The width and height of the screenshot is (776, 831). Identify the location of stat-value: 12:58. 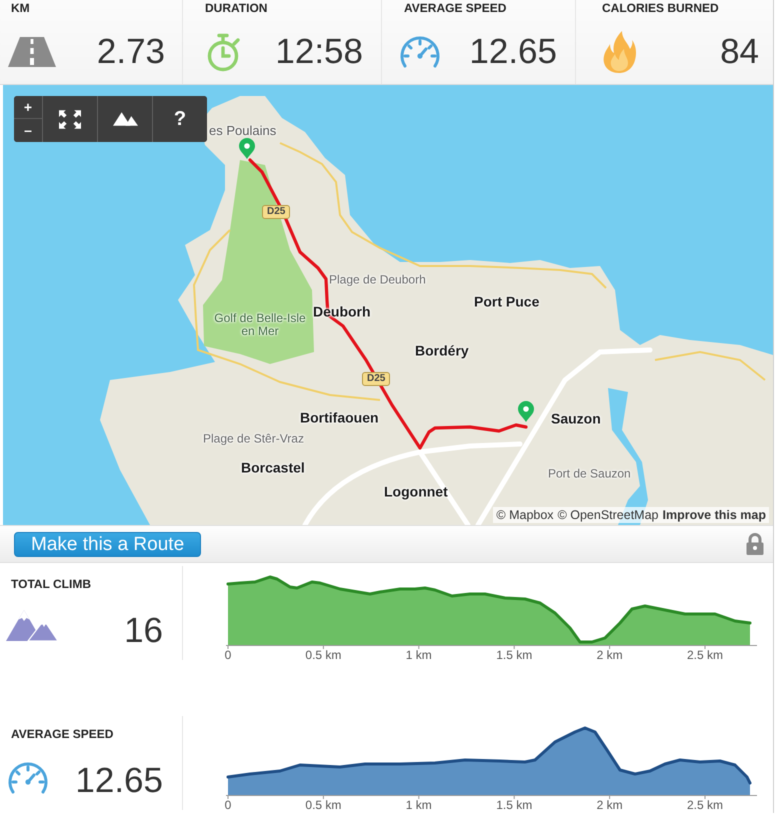
(319, 51).